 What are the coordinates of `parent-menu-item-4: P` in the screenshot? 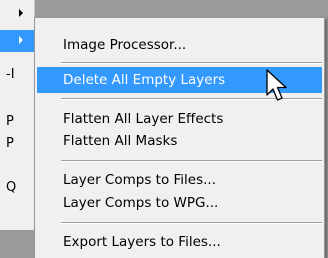 It's located at (17, 122).